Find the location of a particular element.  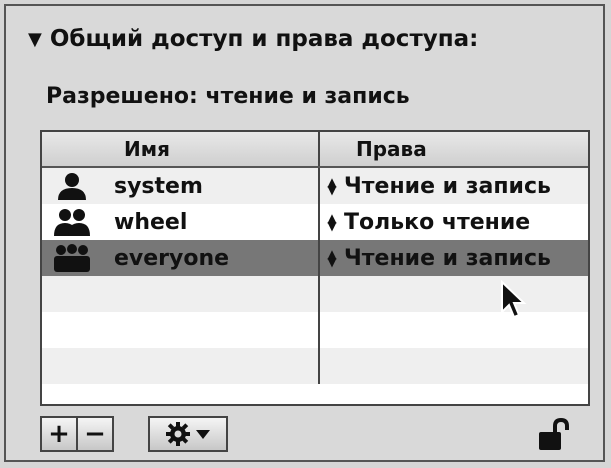

empty-row is located at coordinates (315, 366).